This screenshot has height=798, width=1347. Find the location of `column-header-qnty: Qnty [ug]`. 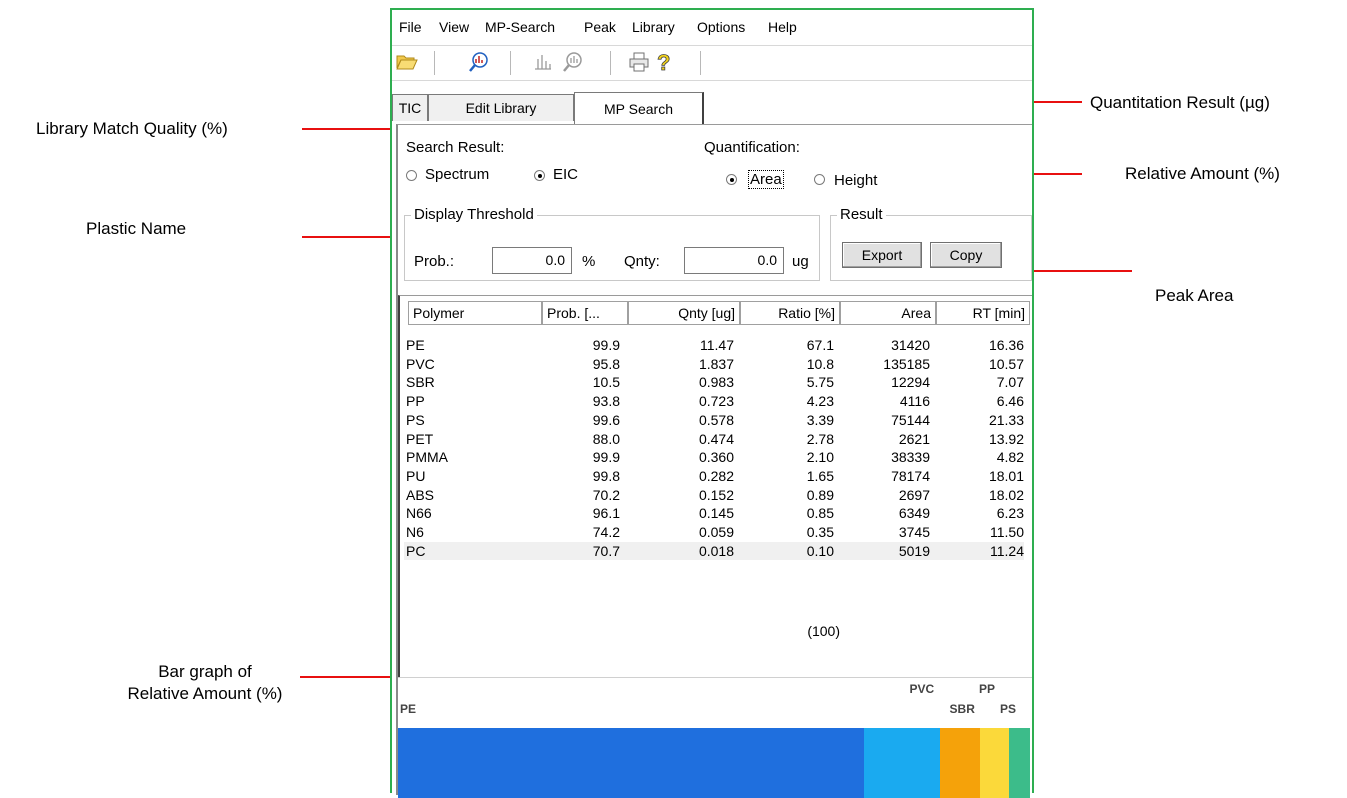

column-header-qnty: Qnty [ug] is located at coordinates (684, 313).